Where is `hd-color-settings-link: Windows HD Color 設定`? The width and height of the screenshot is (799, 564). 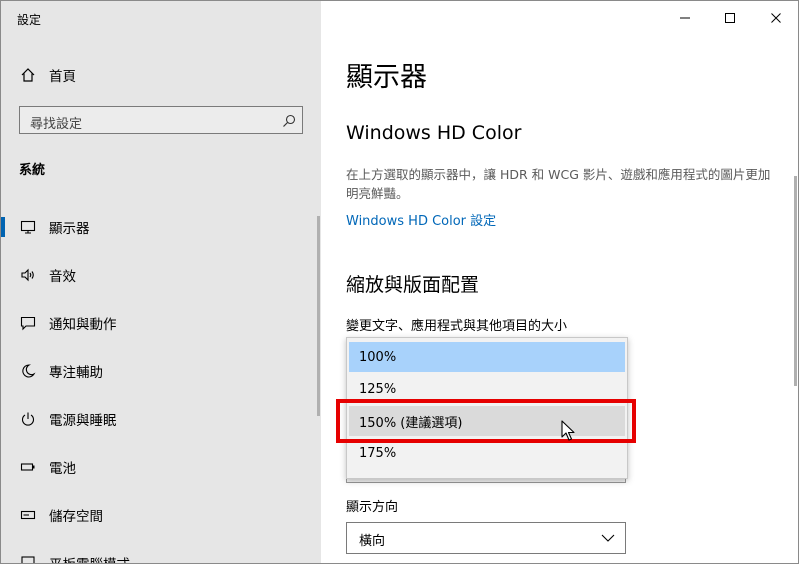
hd-color-settings-link: Windows HD Color 設定 is located at coordinates (421, 219).